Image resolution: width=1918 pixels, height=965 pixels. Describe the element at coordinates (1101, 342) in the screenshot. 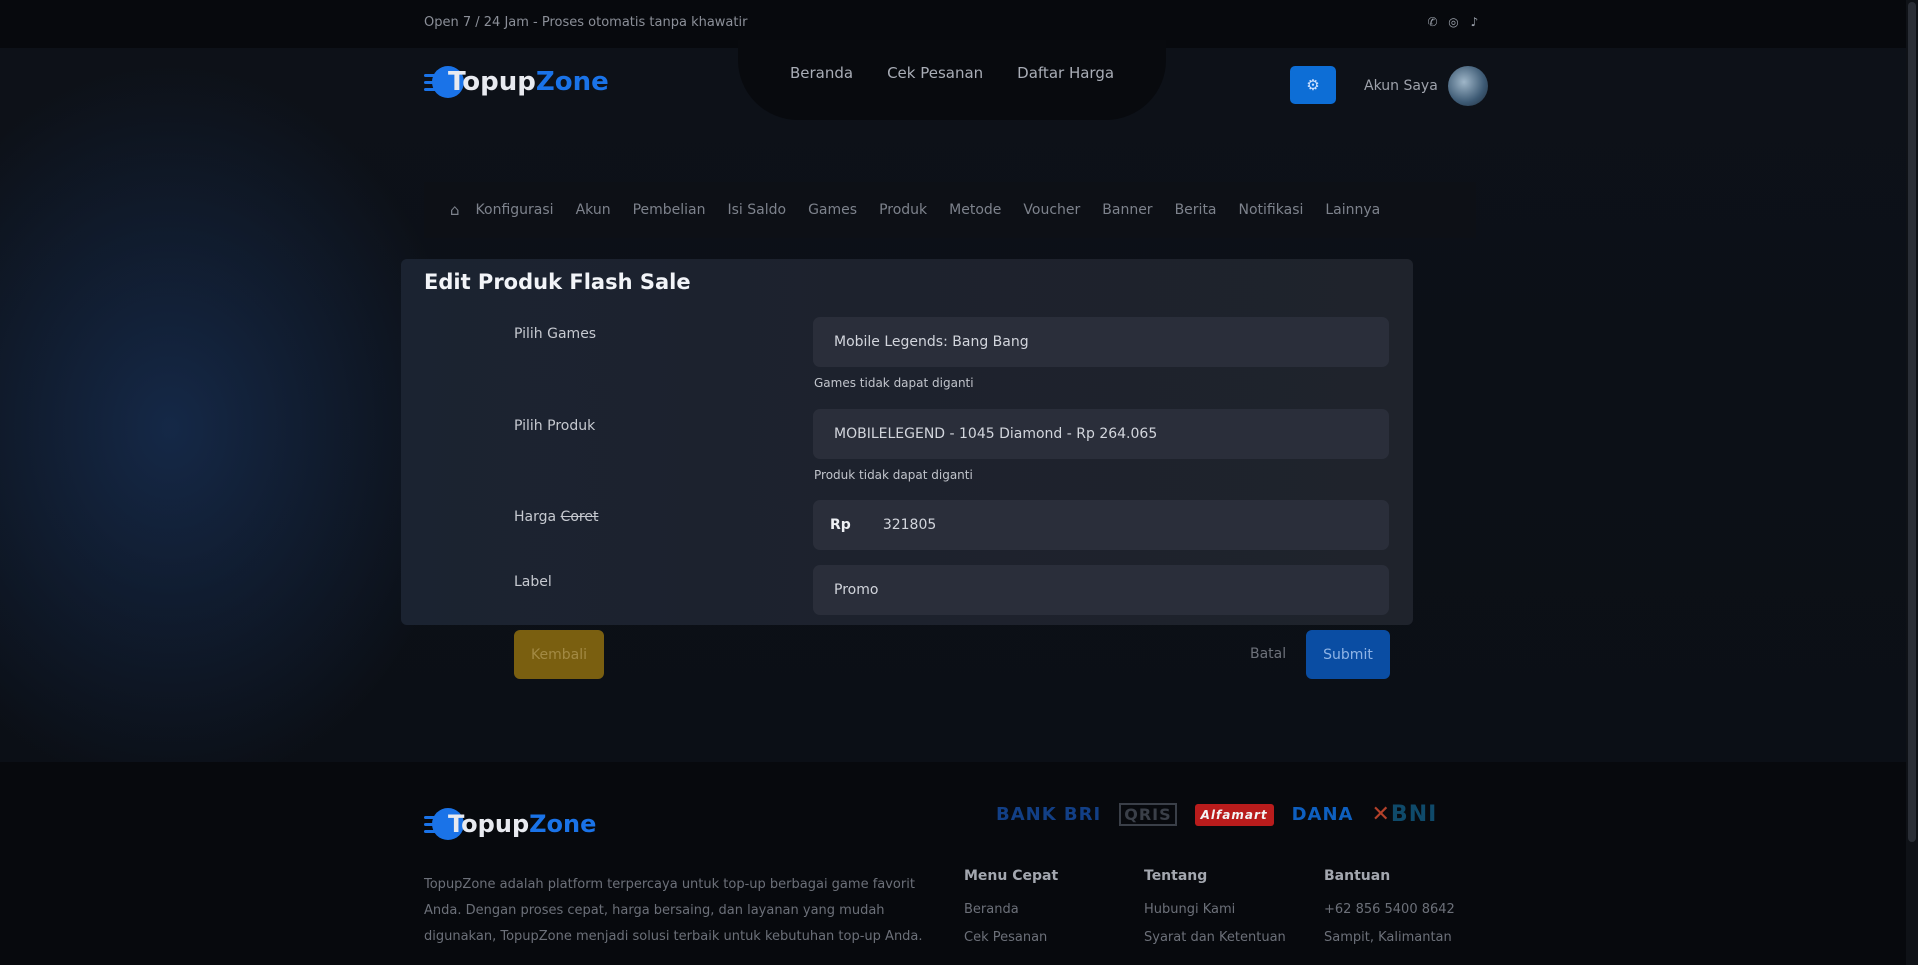

I see `games-field: Mobile Legends: Bang Bang` at that location.